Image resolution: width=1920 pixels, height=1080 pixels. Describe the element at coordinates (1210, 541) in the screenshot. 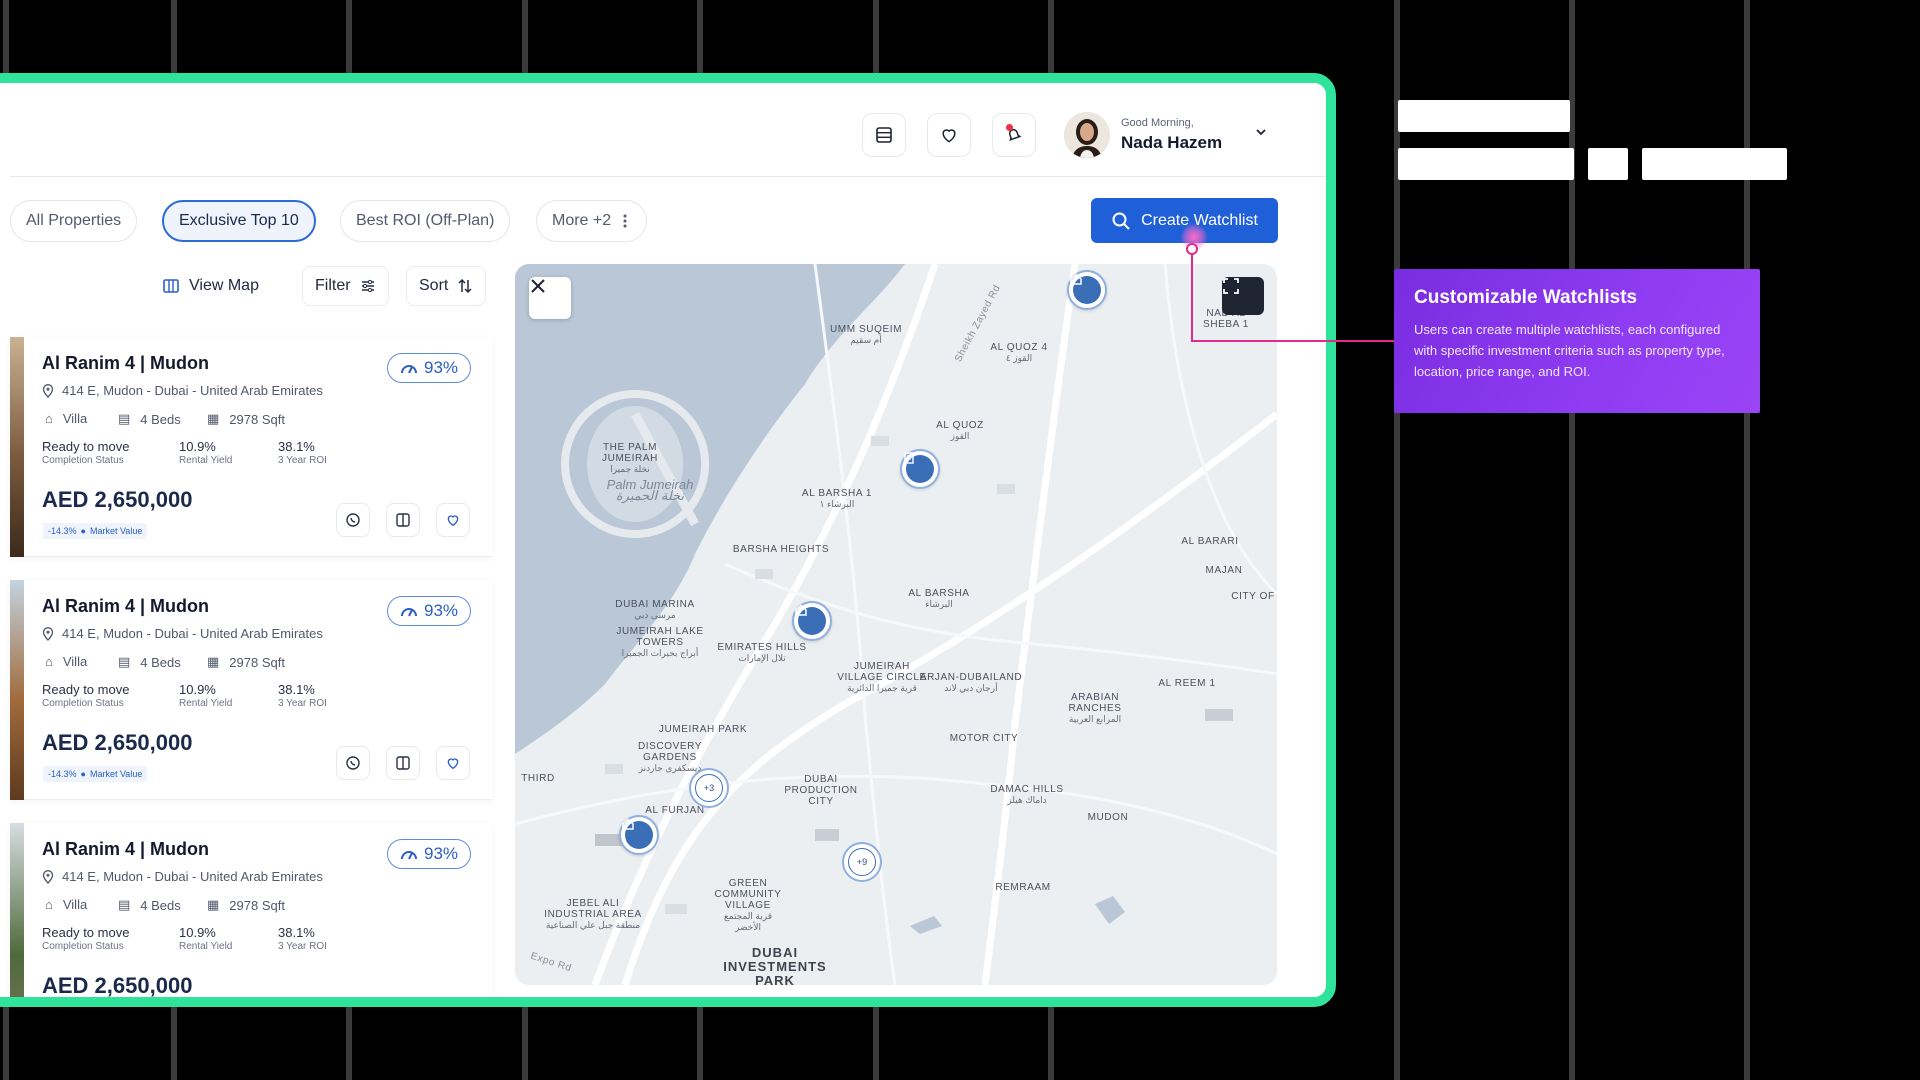

I see `map-label: AL BARARI` at that location.